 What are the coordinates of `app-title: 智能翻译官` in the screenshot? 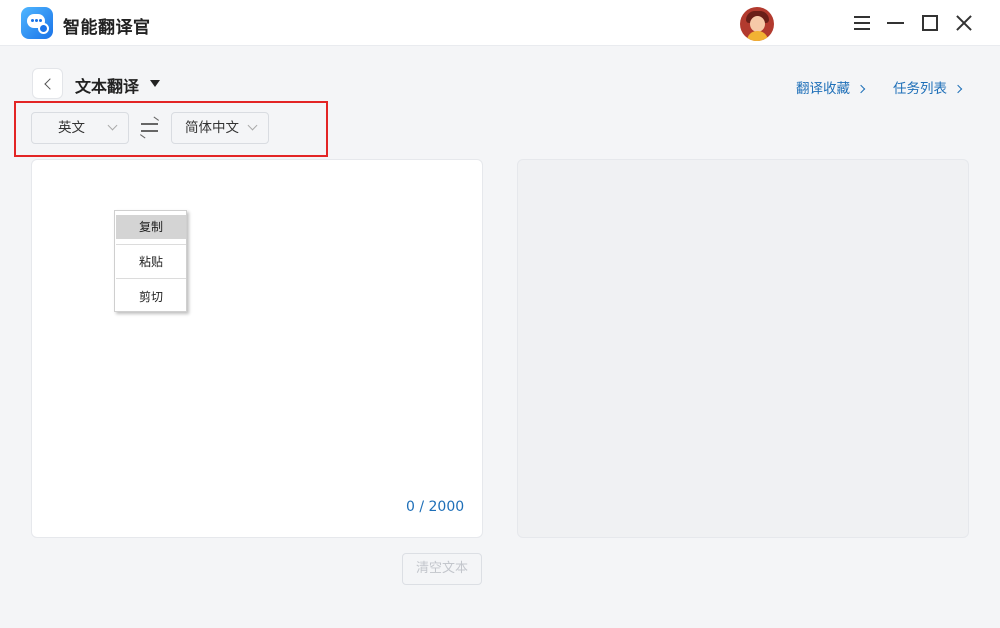 It's located at (107, 28).